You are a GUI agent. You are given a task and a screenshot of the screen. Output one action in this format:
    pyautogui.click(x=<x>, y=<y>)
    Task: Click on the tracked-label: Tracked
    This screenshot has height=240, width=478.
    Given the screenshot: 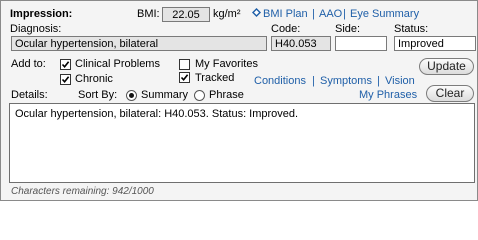 What is the action you would take?
    pyautogui.click(x=215, y=78)
    